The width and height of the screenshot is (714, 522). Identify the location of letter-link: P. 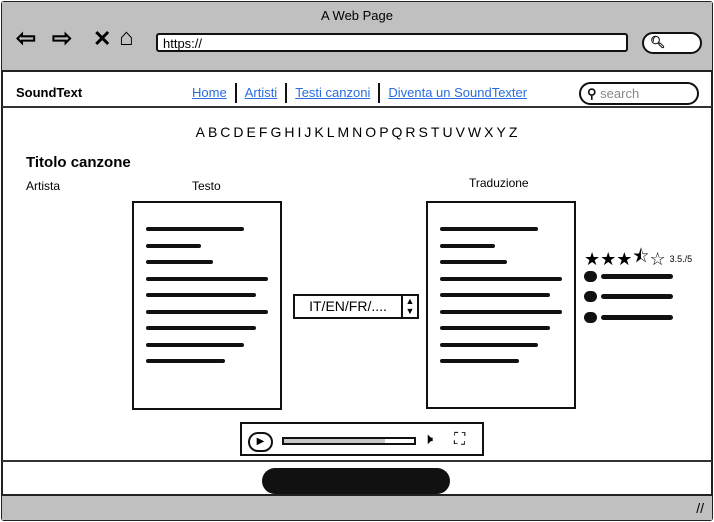
(384, 132).